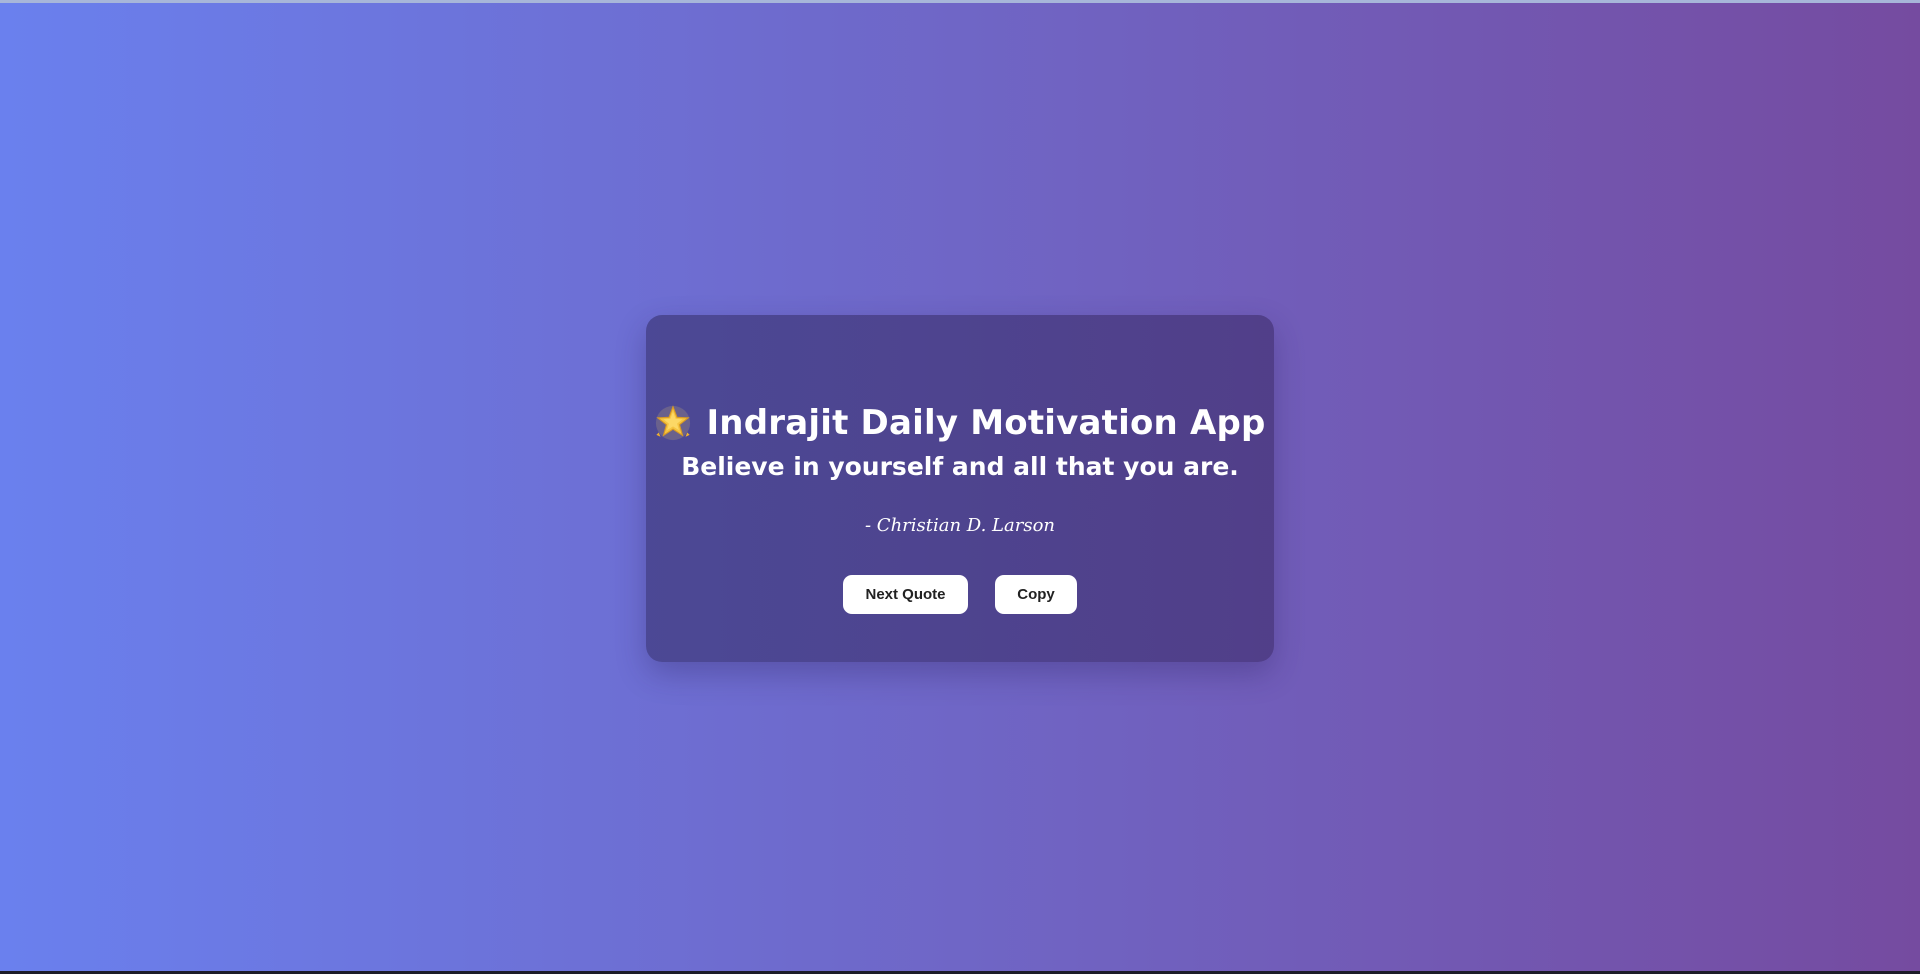 The width and height of the screenshot is (1920, 974). I want to click on glowing-star-icon, so click(673, 423).